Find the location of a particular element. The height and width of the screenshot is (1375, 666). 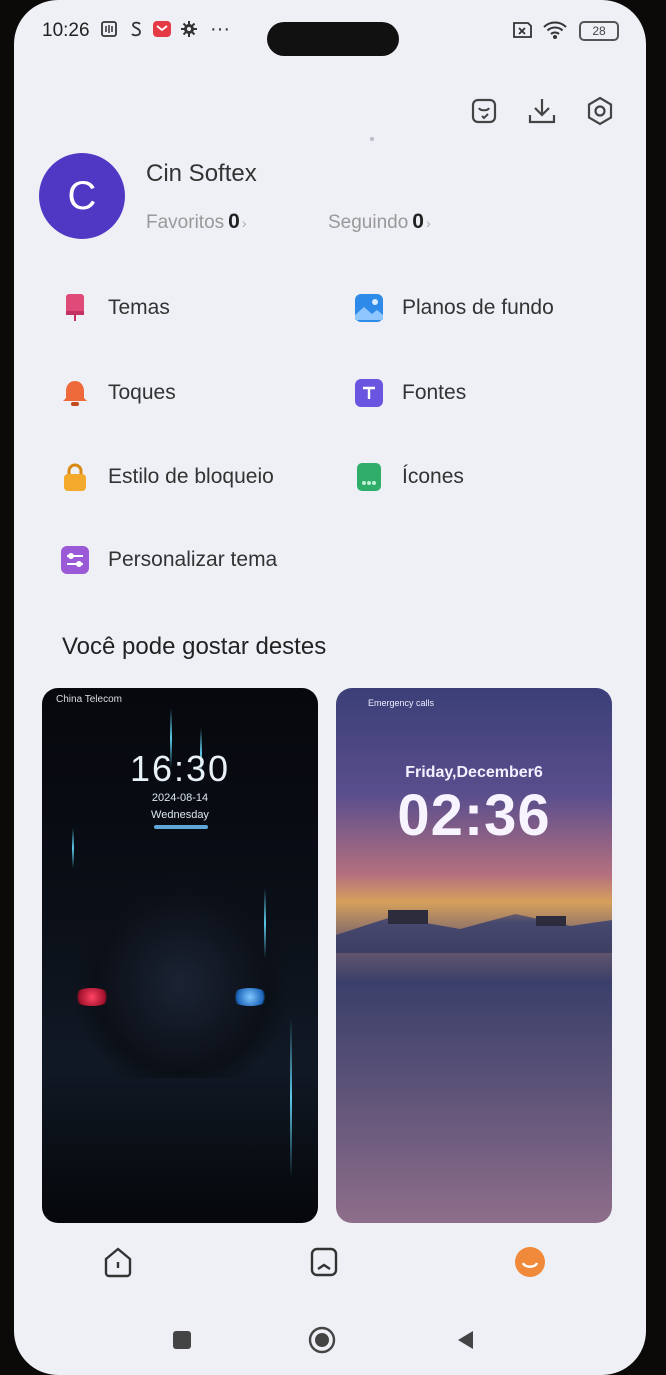

menu-label: Personalizar tema is located at coordinates (193, 559).